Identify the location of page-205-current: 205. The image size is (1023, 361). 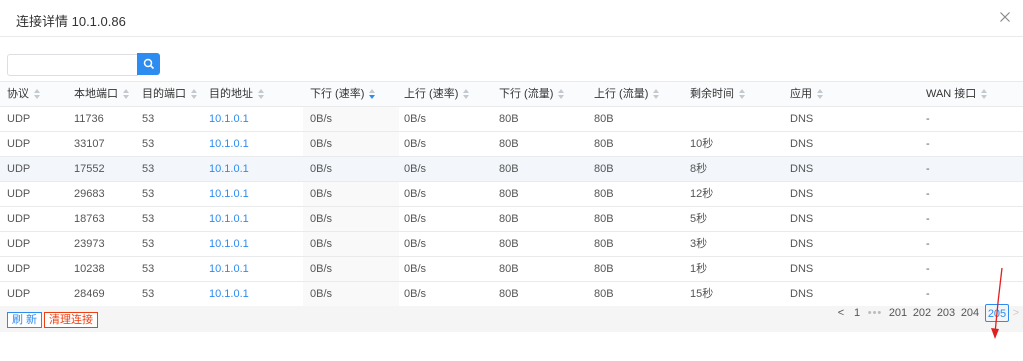
(997, 313).